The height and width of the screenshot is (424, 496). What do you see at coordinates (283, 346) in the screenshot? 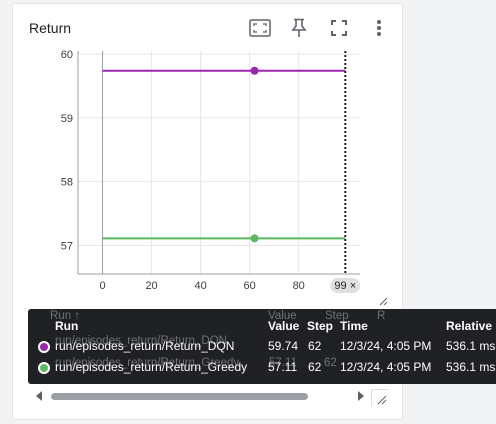
I see `row-value: 59.74` at bounding box center [283, 346].